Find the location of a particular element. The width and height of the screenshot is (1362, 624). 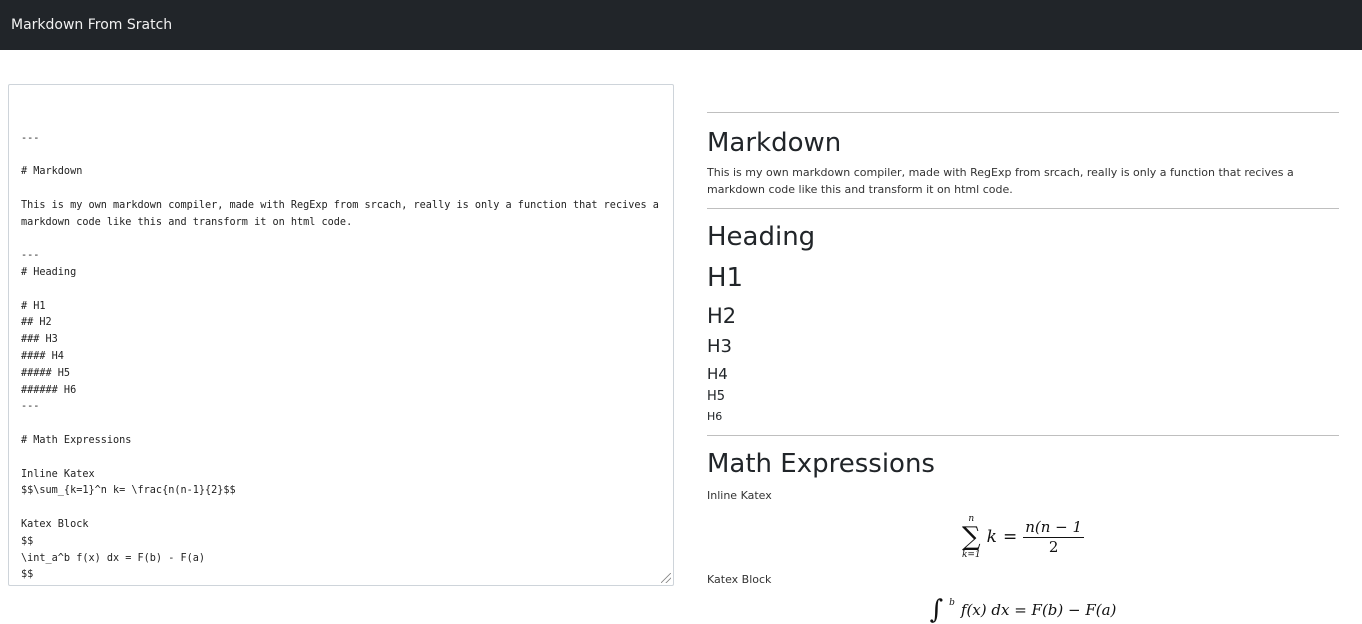

editor-line: Inline Katex is located at coordinates (58, 474).